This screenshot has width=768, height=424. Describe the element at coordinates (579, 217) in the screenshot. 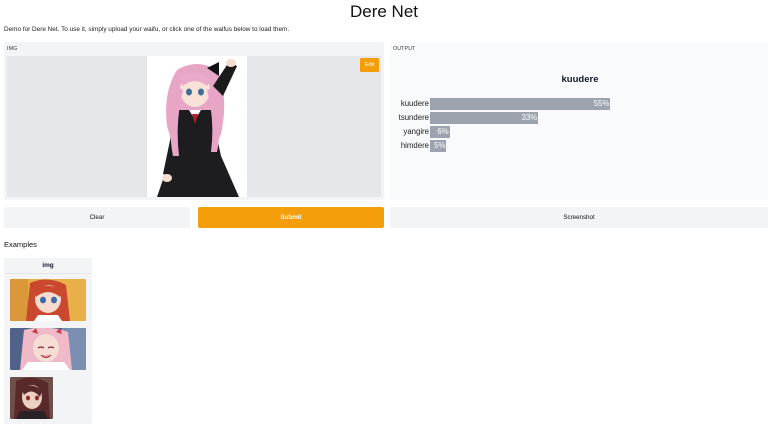

I see `screenshot-button: Screenshot` at that location.